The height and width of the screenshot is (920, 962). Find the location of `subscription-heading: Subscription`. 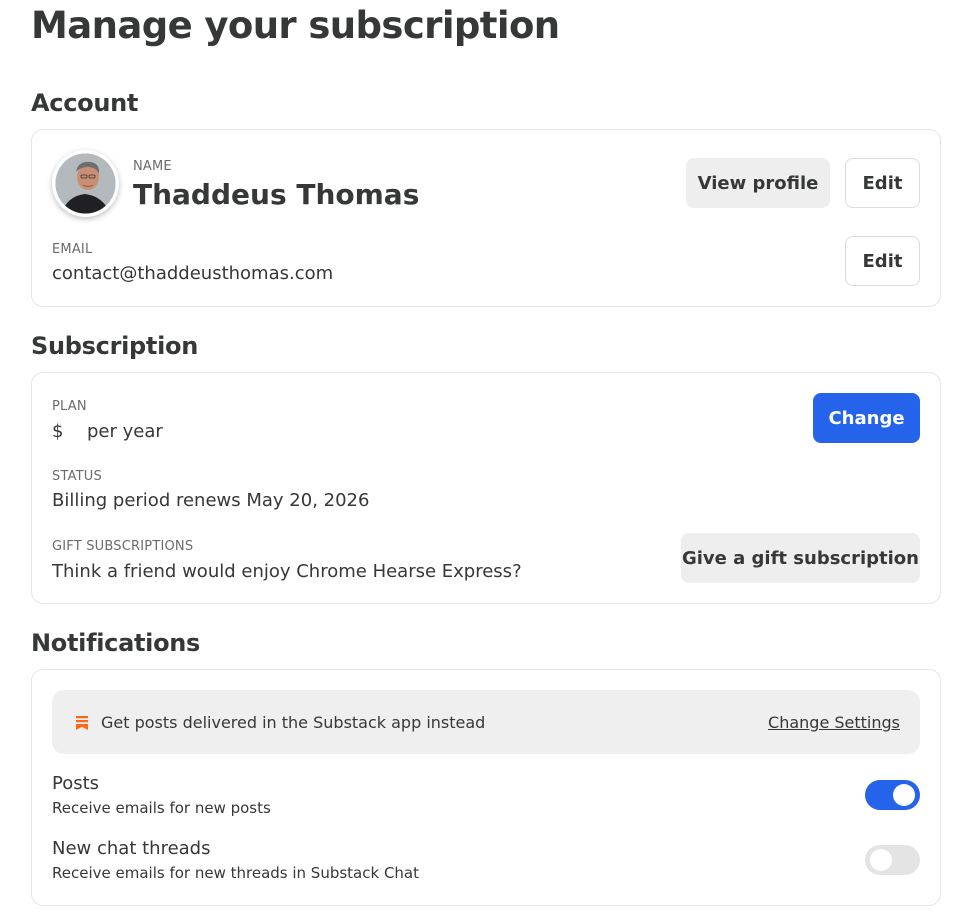

subscription-heading: Subscription is located at coordinates (114, 346).